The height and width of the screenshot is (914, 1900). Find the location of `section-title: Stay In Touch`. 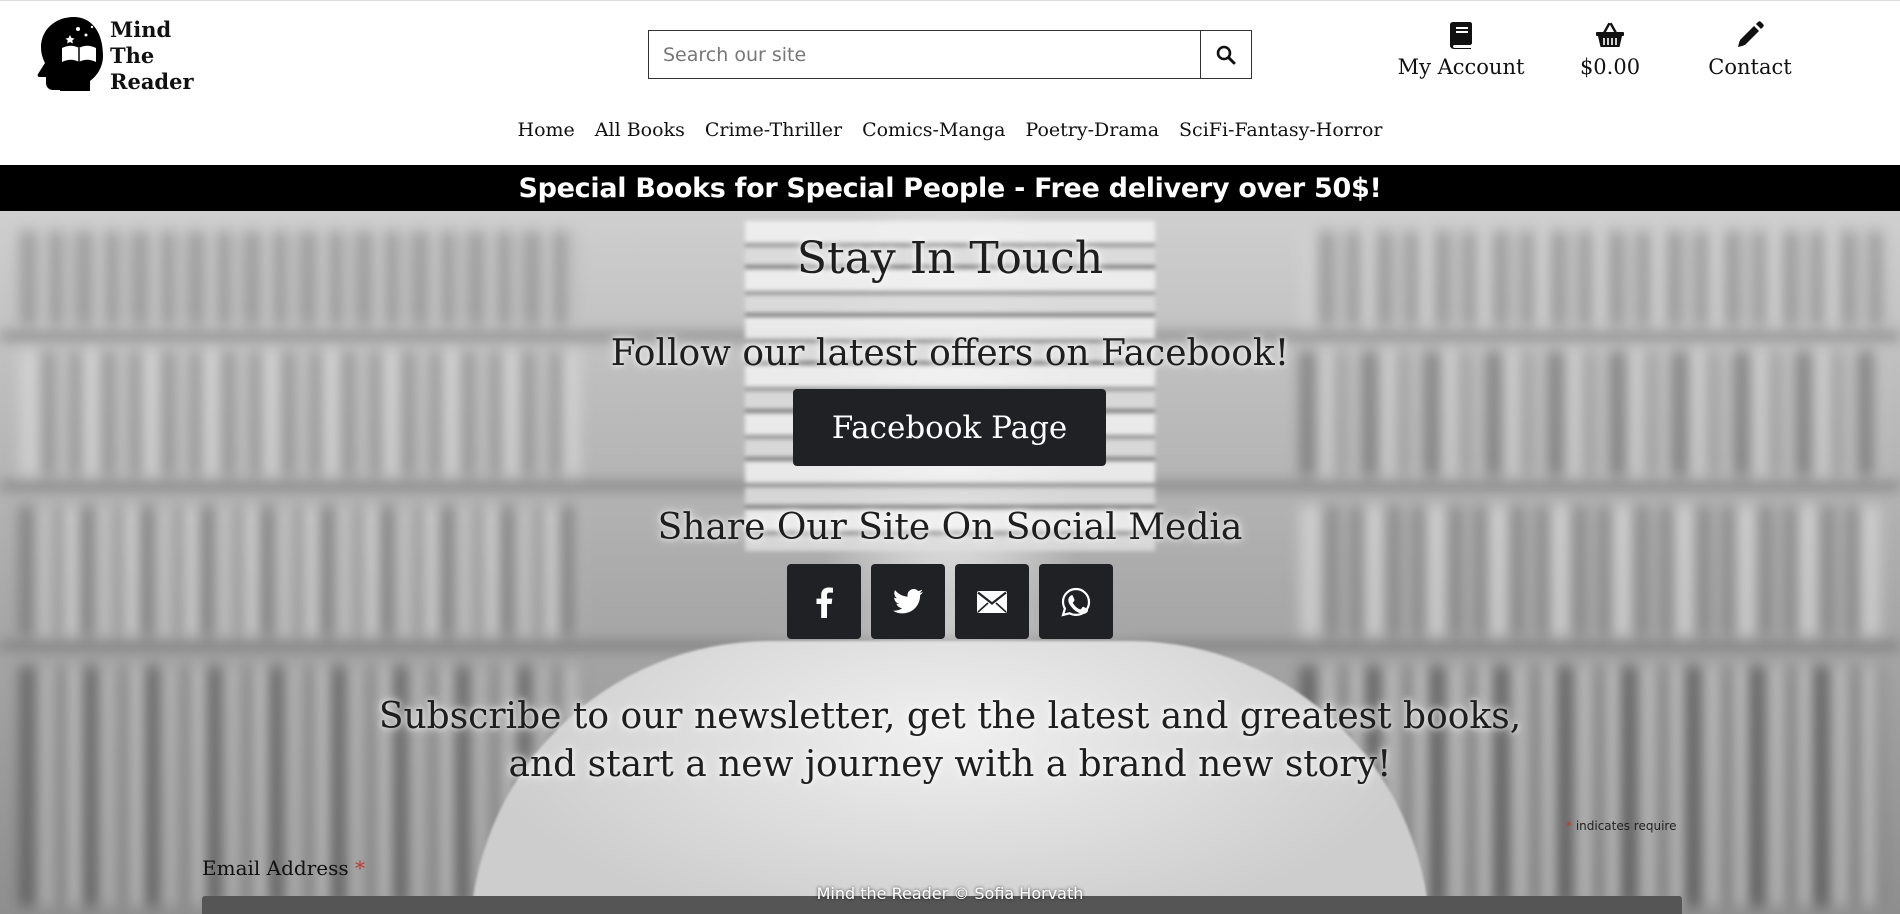

section-title: Stay In Touch is located at coordinates (950, 258).